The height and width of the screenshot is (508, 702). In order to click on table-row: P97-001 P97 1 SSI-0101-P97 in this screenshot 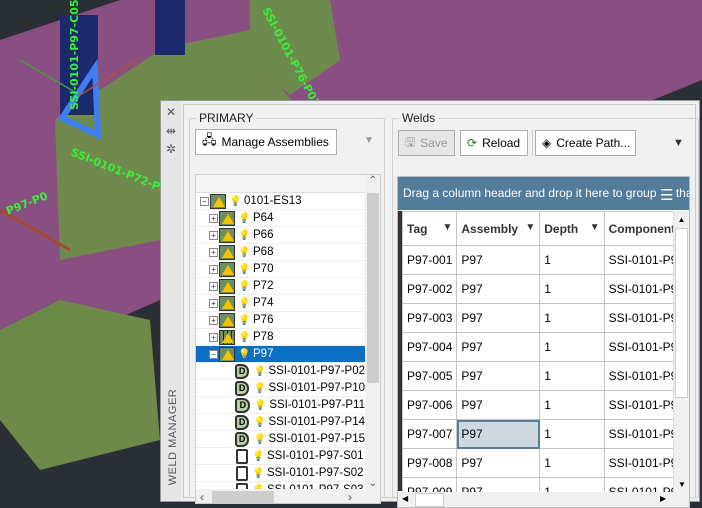, I will do `click(545, 260)`.